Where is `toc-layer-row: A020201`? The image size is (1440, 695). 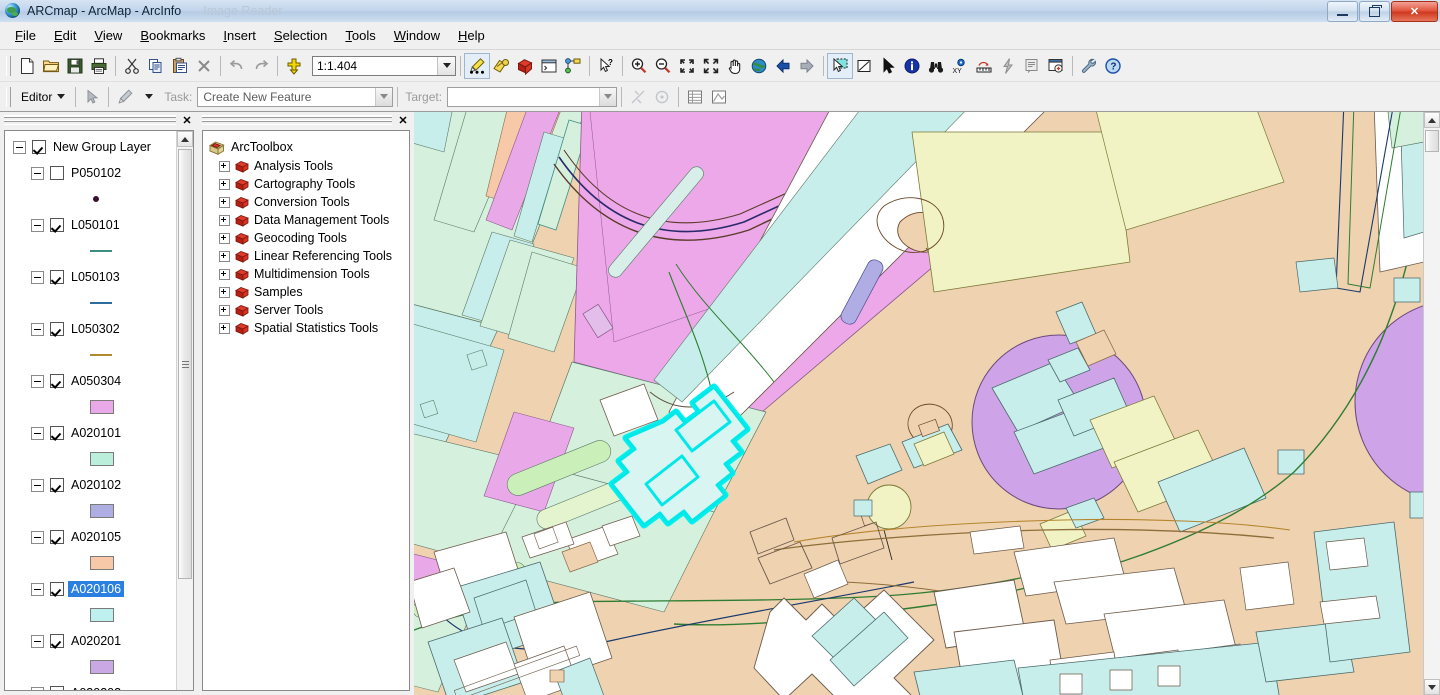
toc-layer-row: A020201 is located at coordinates (91, 641).